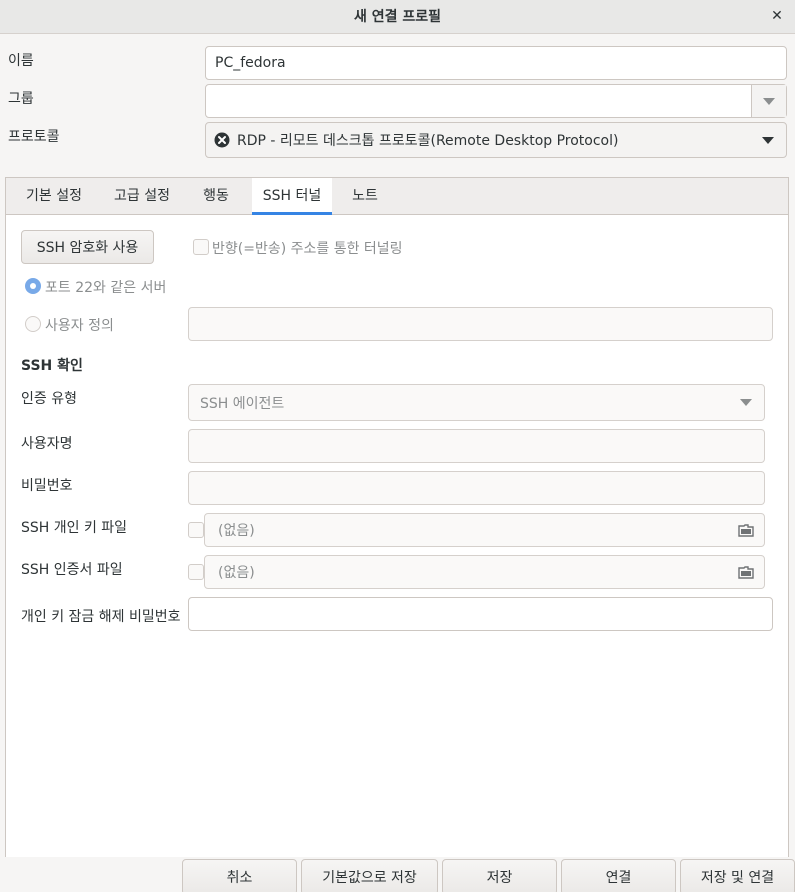  I want to click on protocol-label: 프로토콜, so click(34, 137).